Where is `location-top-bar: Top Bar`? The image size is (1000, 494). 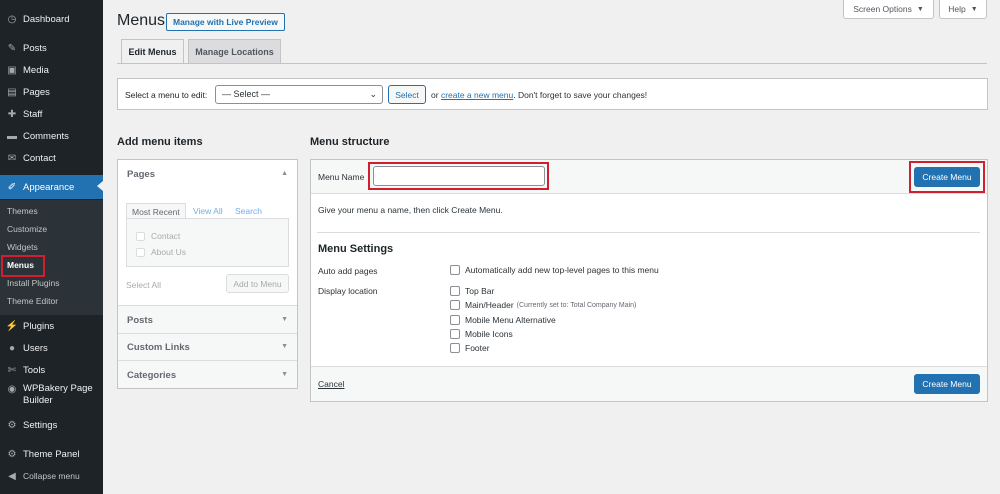
location-top-bar: Top Bar is located at coordinates (472, 291).